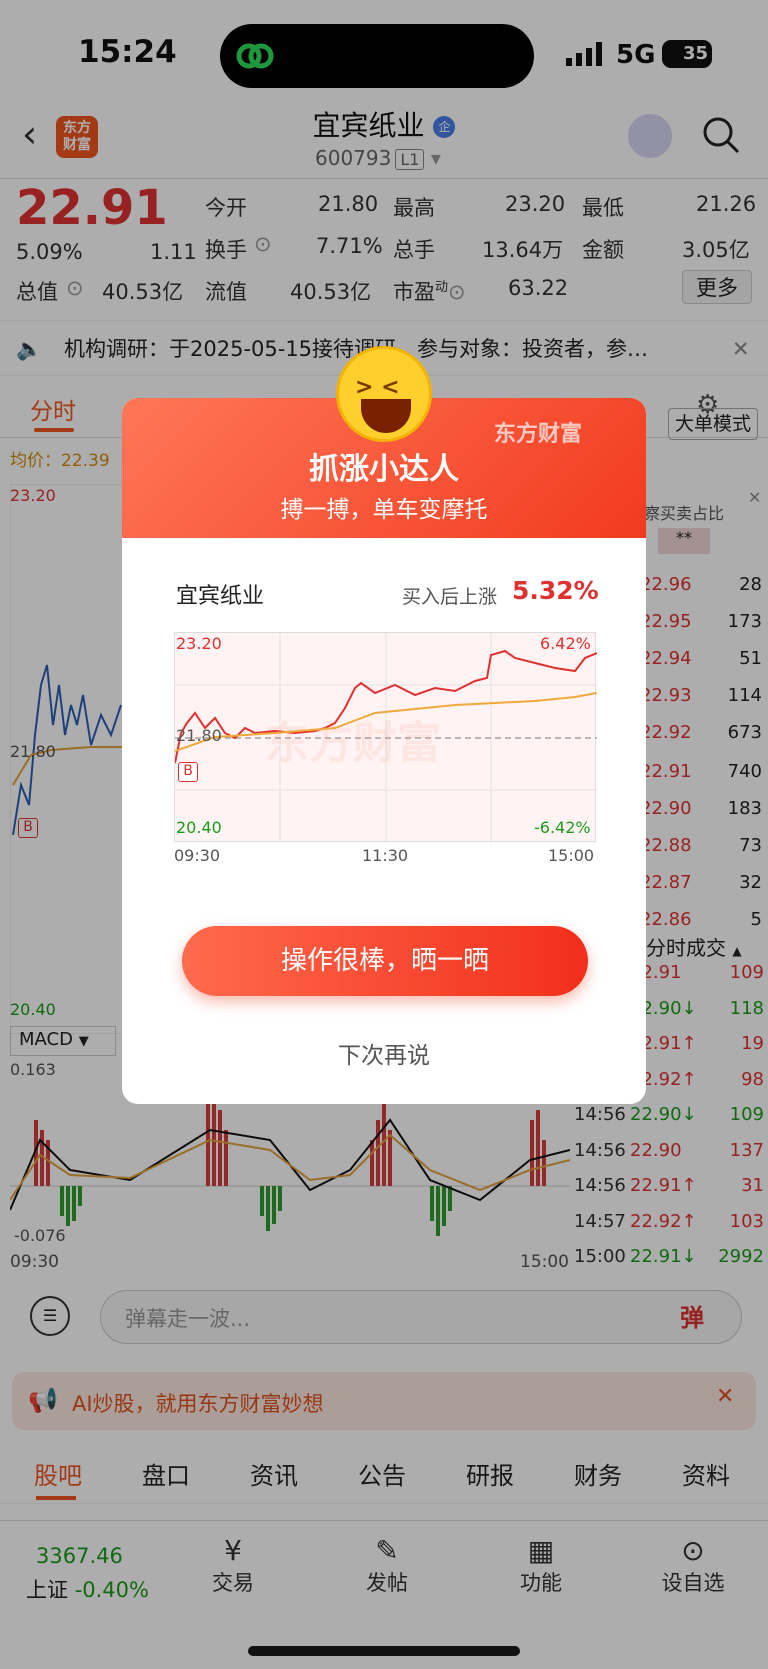 This screenshot has width=768, height=1669. I want to click on modal-x-end: 15:00, so click(571, 855).